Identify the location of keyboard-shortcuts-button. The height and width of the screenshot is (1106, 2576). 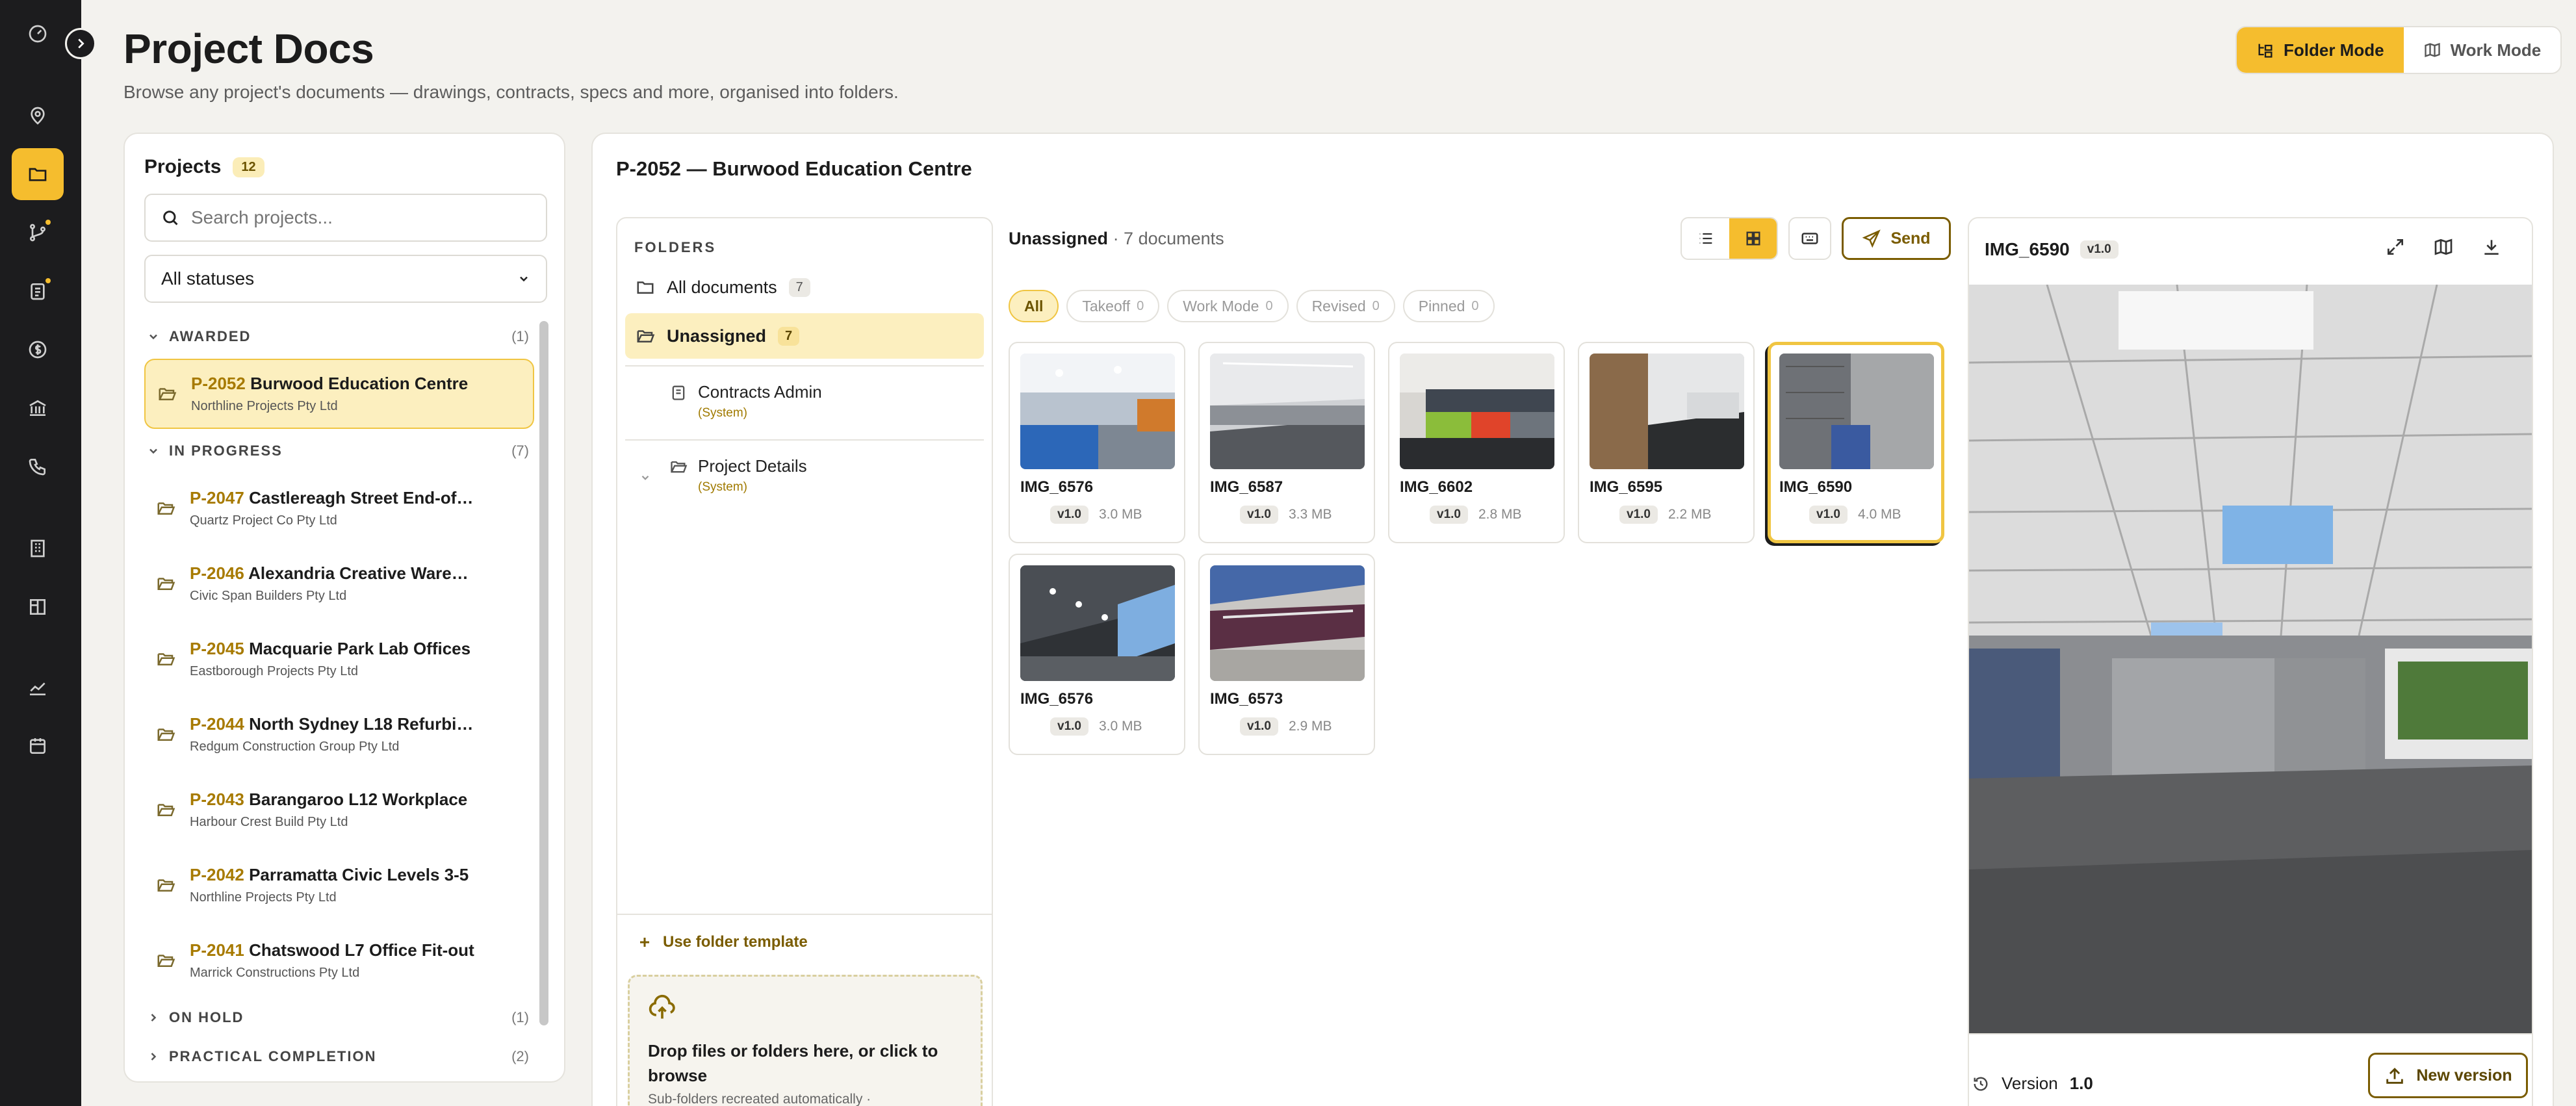
(1810, 238).